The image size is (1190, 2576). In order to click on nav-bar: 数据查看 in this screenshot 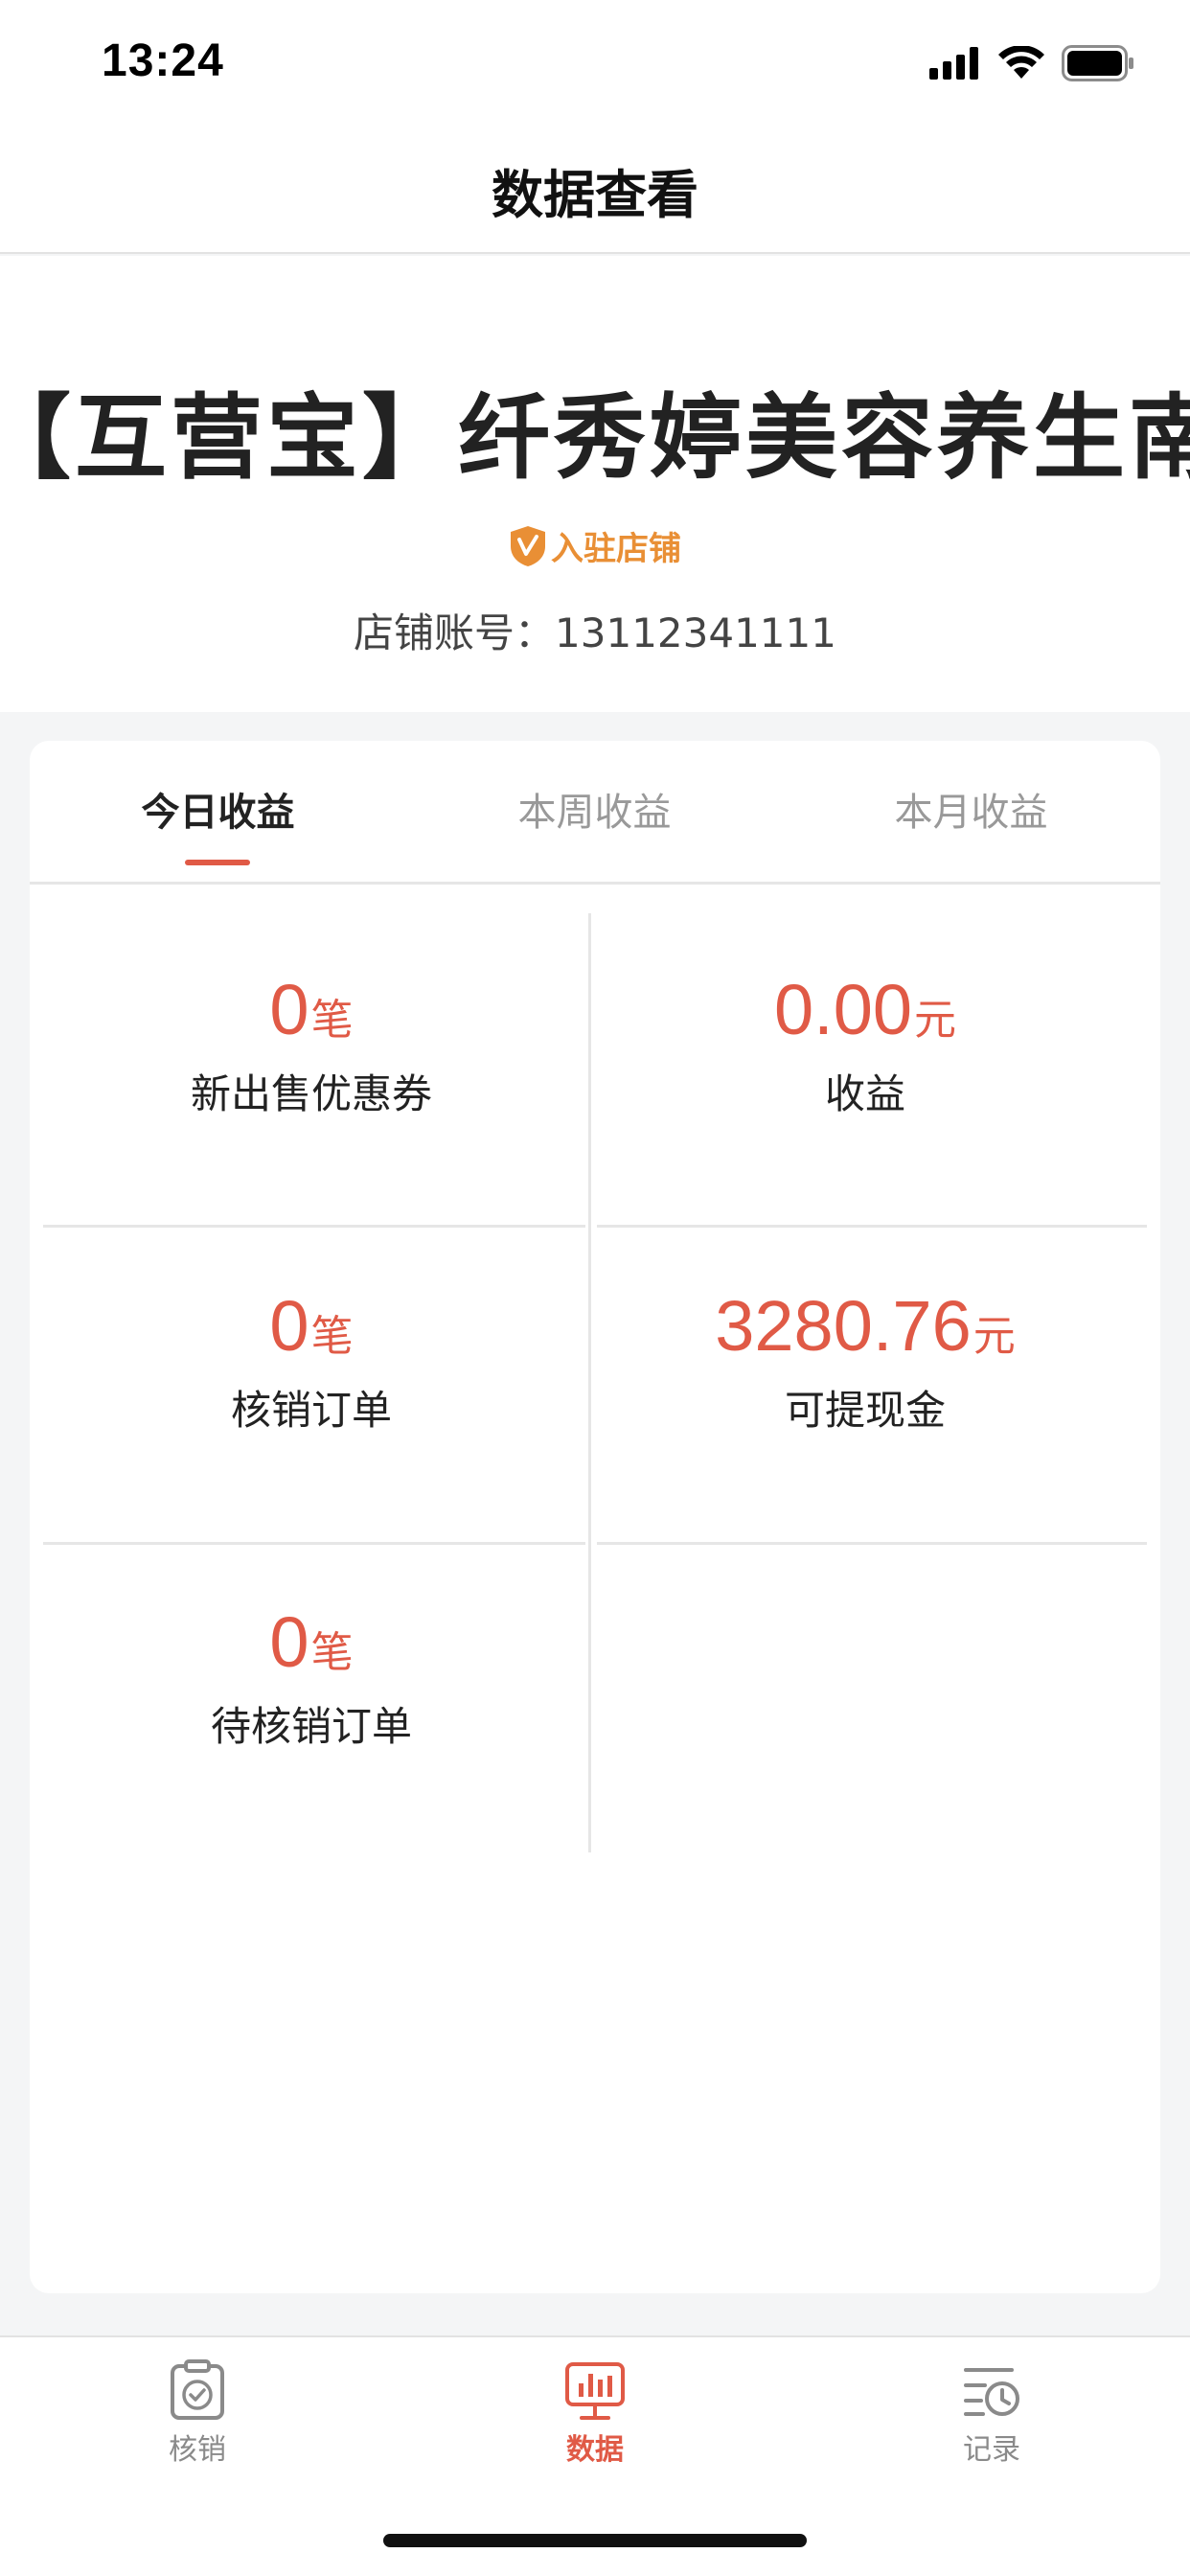, I will do `click(595, 191)`.